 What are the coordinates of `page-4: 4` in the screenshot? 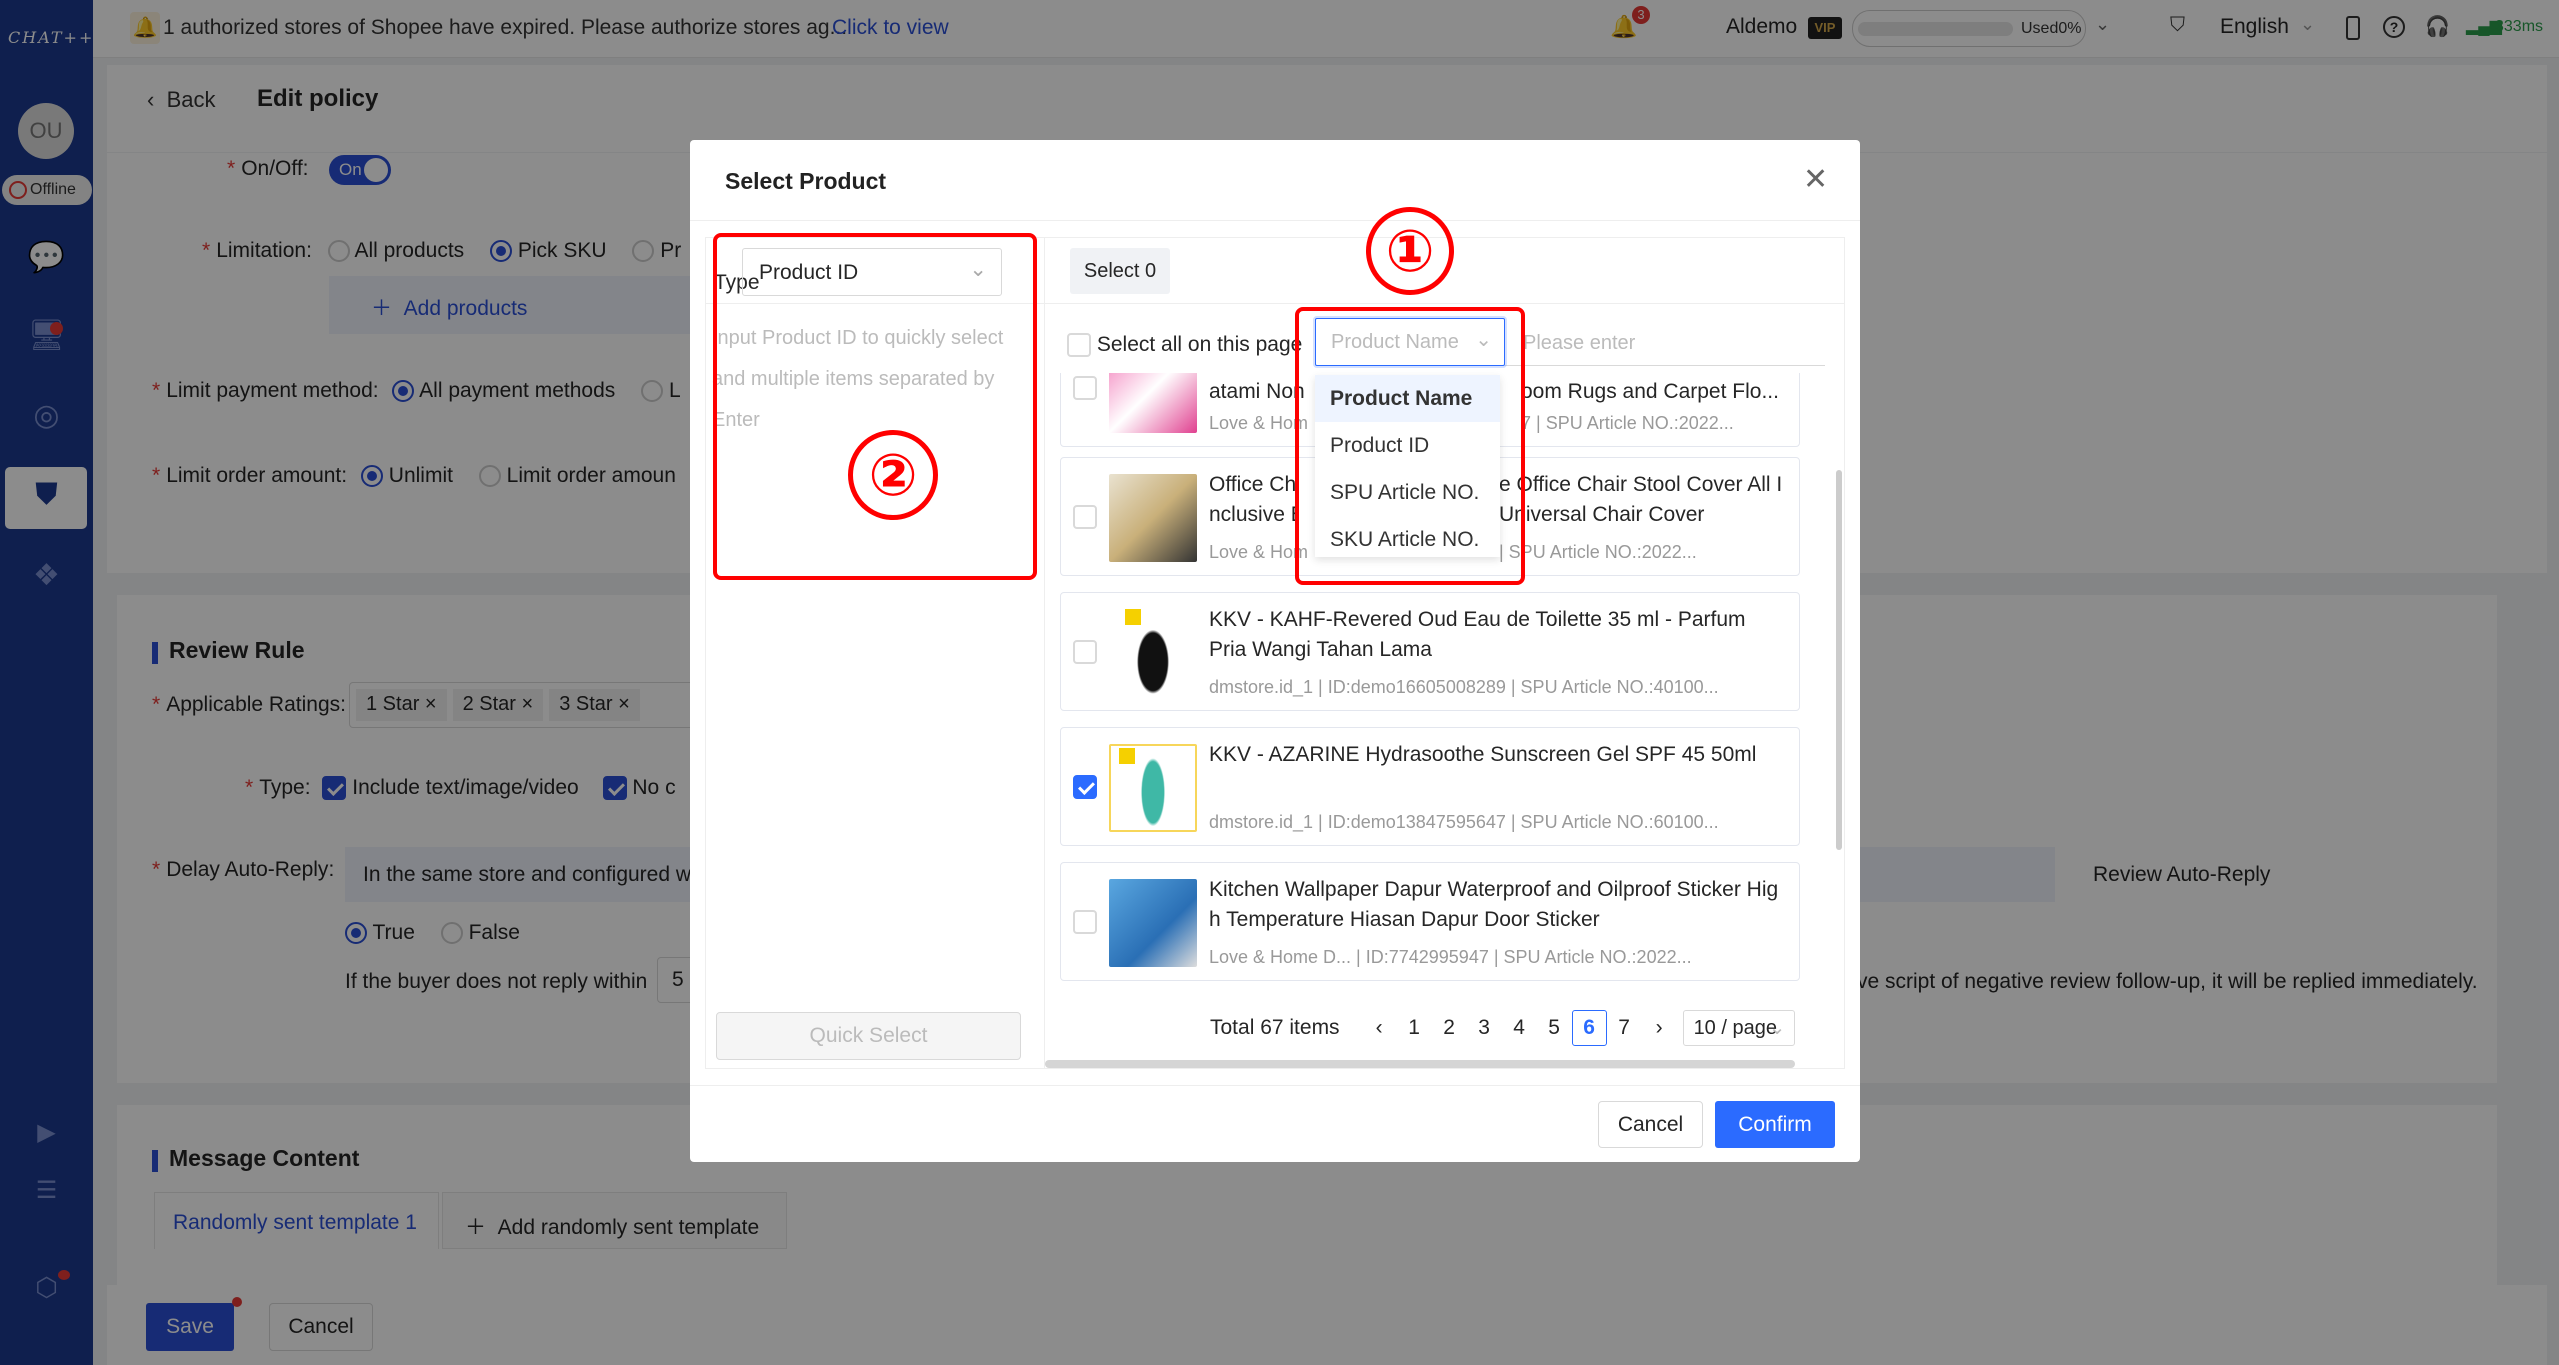 It's located at (1519, 1028).